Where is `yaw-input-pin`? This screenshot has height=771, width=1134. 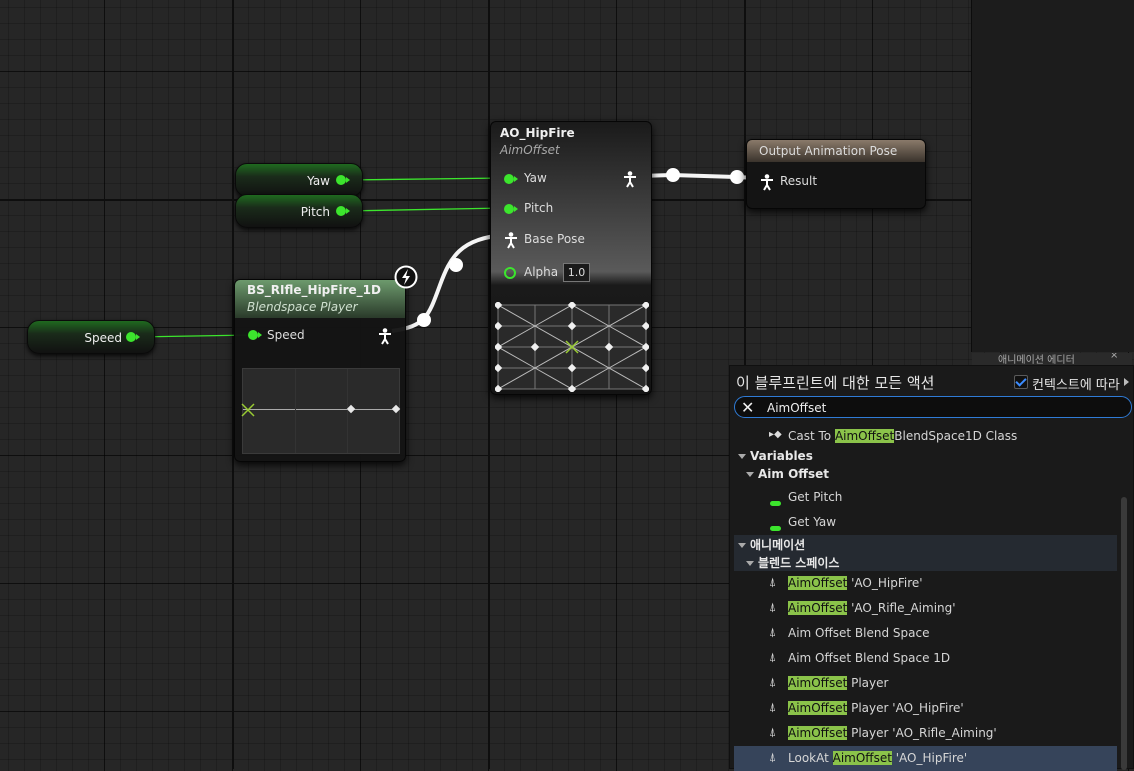 yaw-input-pin is located at coordinates (511, 179).